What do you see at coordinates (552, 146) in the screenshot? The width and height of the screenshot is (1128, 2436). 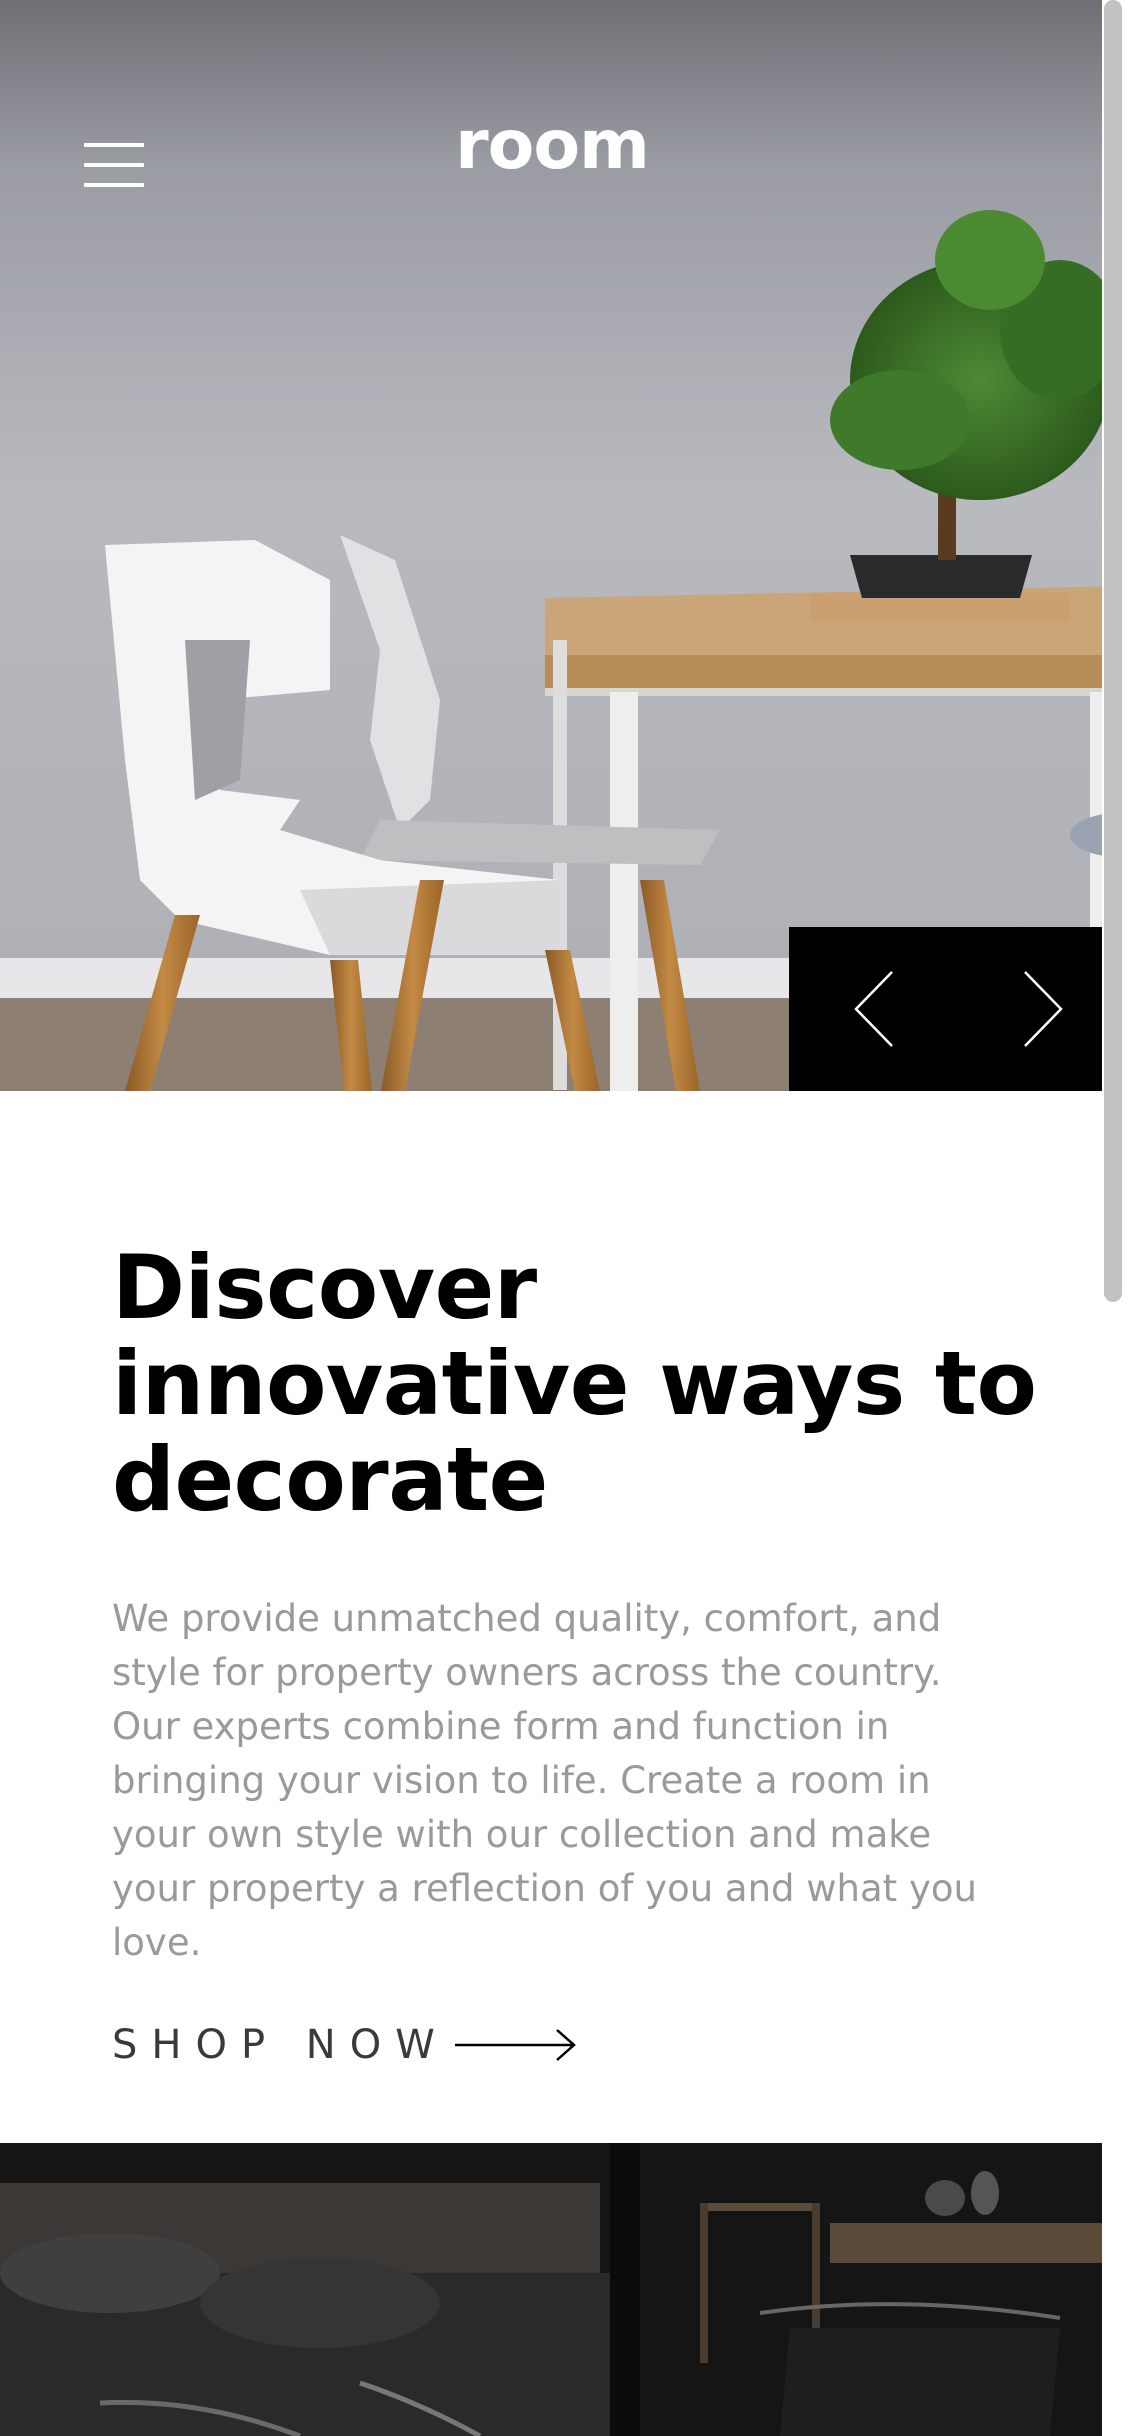 I see `logo: room` at bounding box center [552, 146].